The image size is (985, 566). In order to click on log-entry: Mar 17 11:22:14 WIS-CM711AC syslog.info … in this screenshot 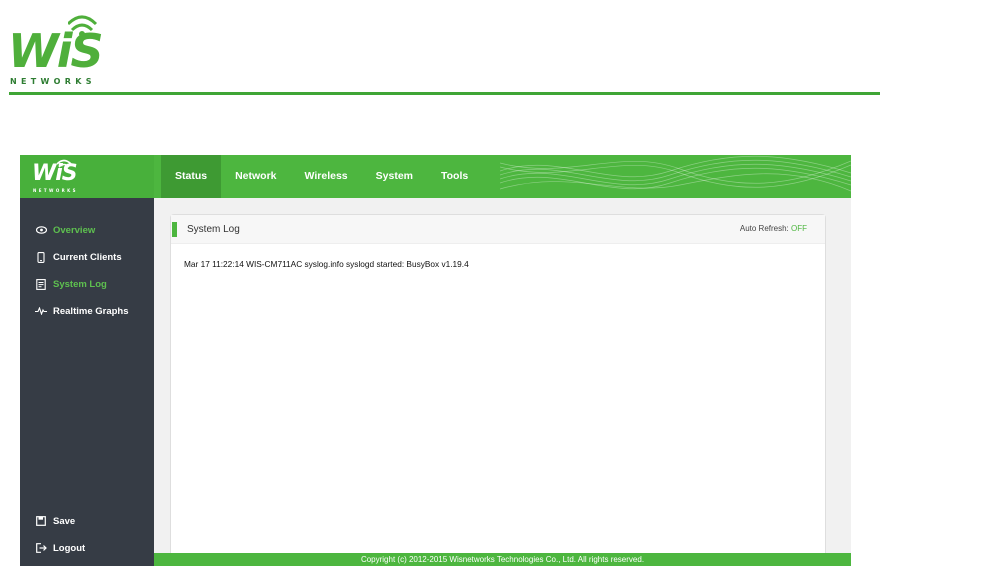, I will do `click(326, 264)`.